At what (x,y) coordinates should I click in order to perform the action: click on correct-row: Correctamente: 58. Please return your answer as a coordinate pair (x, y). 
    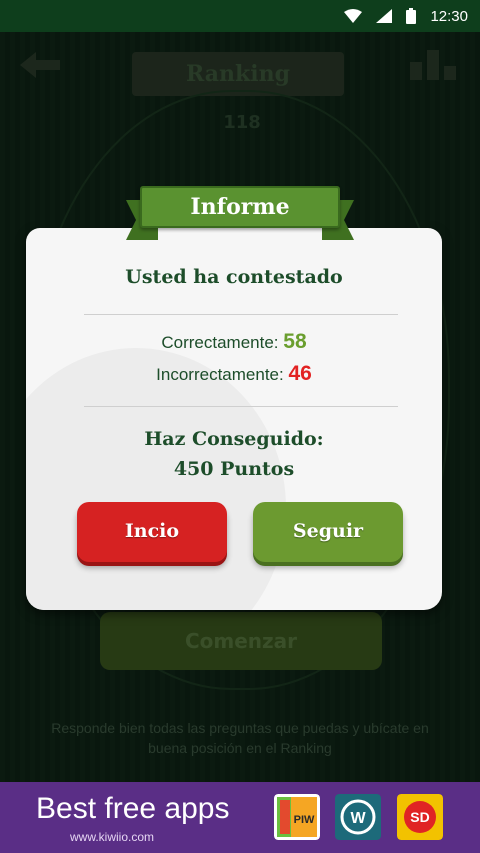
    Looking at the image, I should click on (234, 342).